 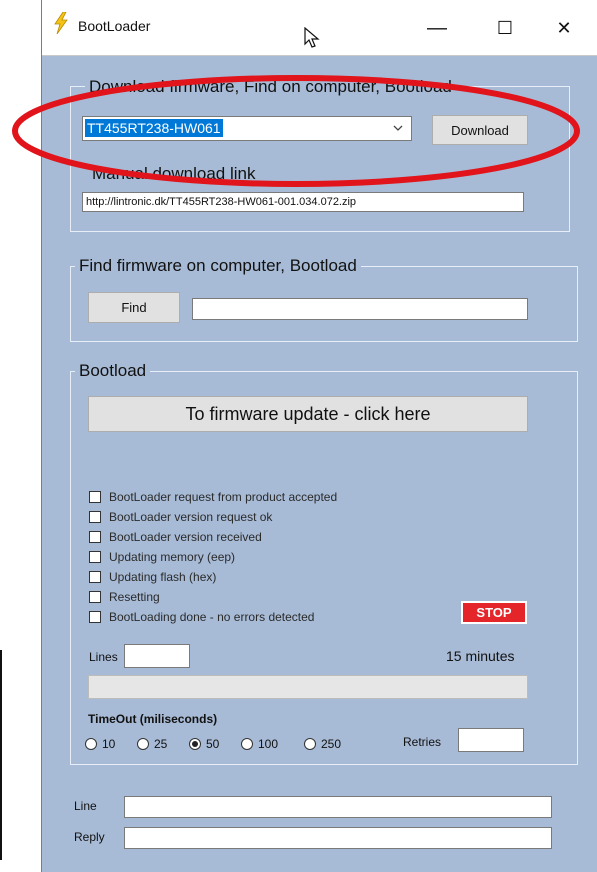 What do you see at coordinates (480, 656) in the screenshot?
I see `duration-text: 15 minutes` at bounding box center [480, 656].